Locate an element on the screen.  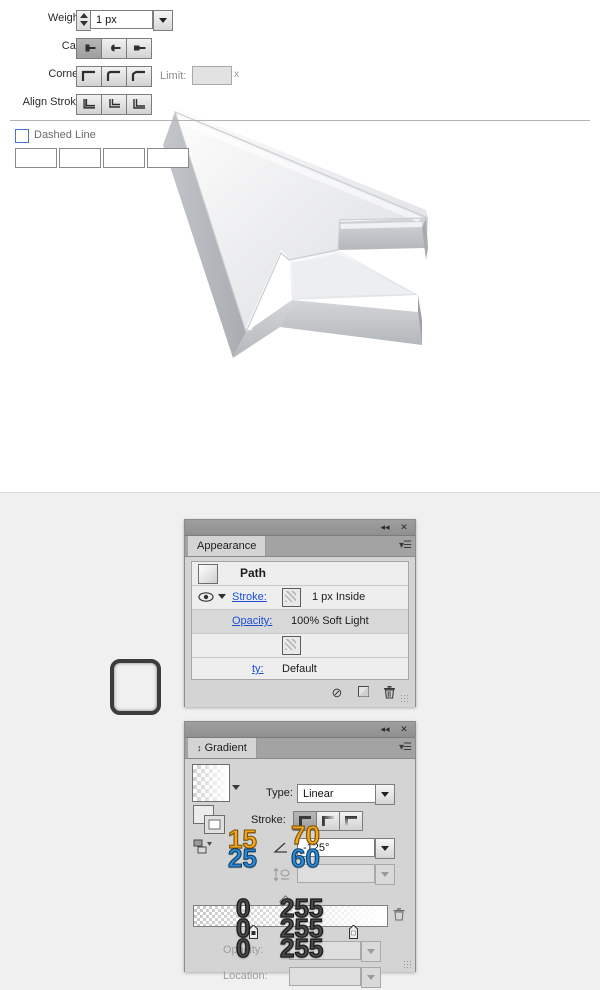
dash-inputs-row is located at coordinates (118, 159).